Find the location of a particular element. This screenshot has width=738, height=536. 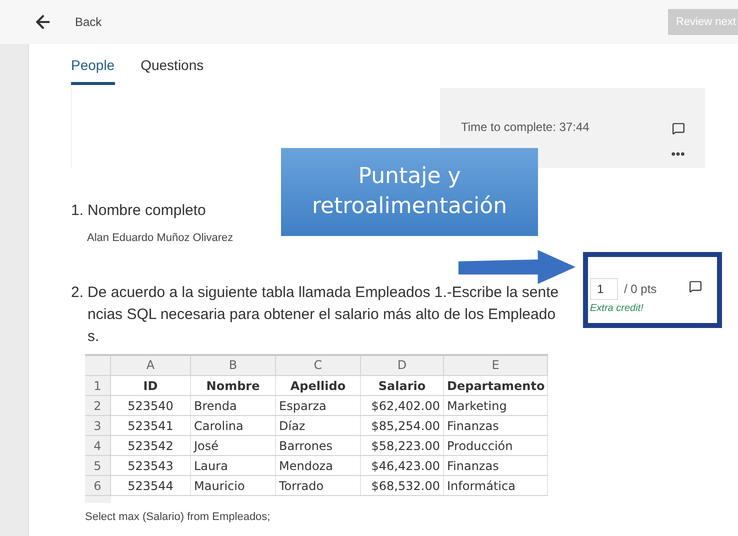

table-cell: José is located at coordinates (233, 445).